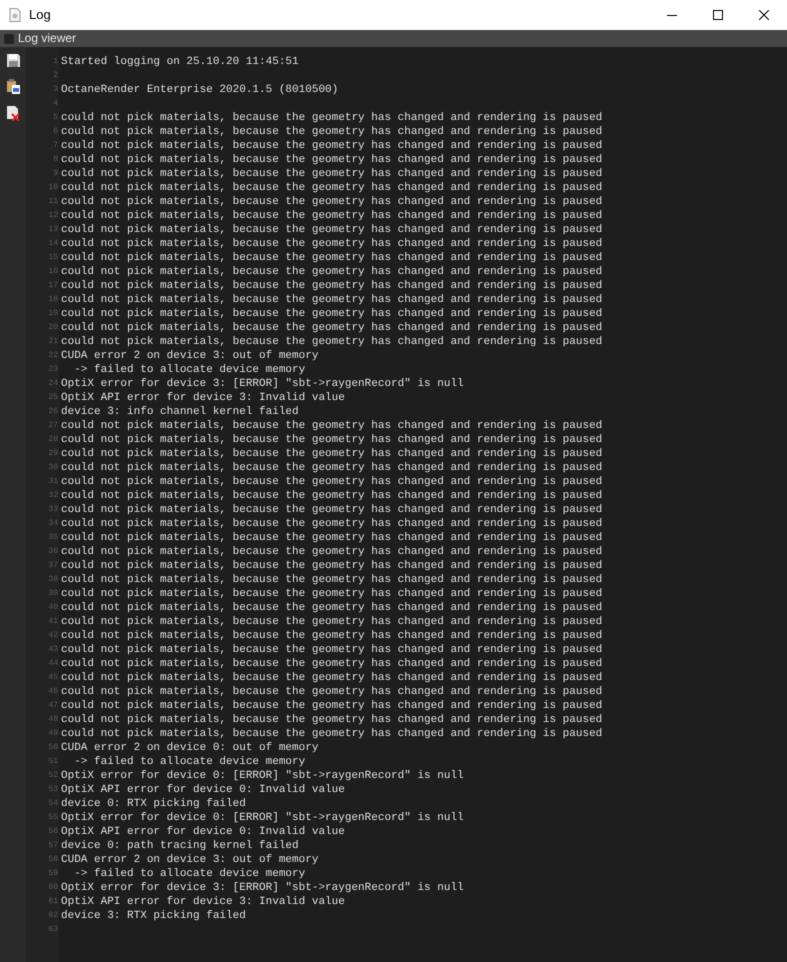 Image resolution: width=787 pixels, height=962 pixels. I want to click on clear-document-icon, so click(13, 113).